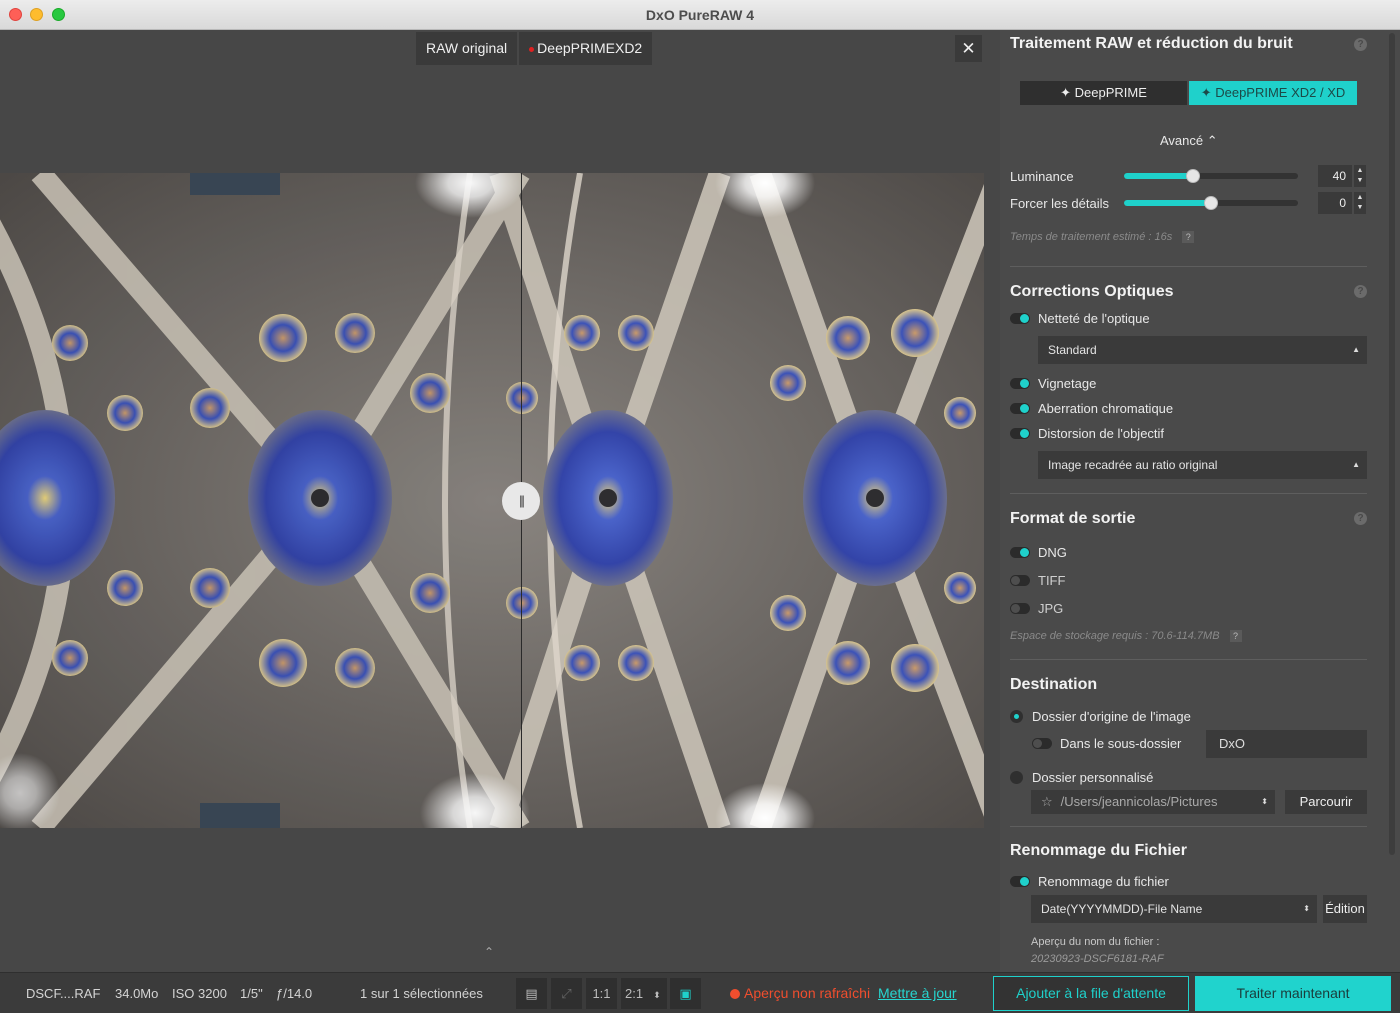  Describe the element at coordinates (1094, 318) in the screenshot. I see `sharpness-label: Netteté de l'optique` at that location.